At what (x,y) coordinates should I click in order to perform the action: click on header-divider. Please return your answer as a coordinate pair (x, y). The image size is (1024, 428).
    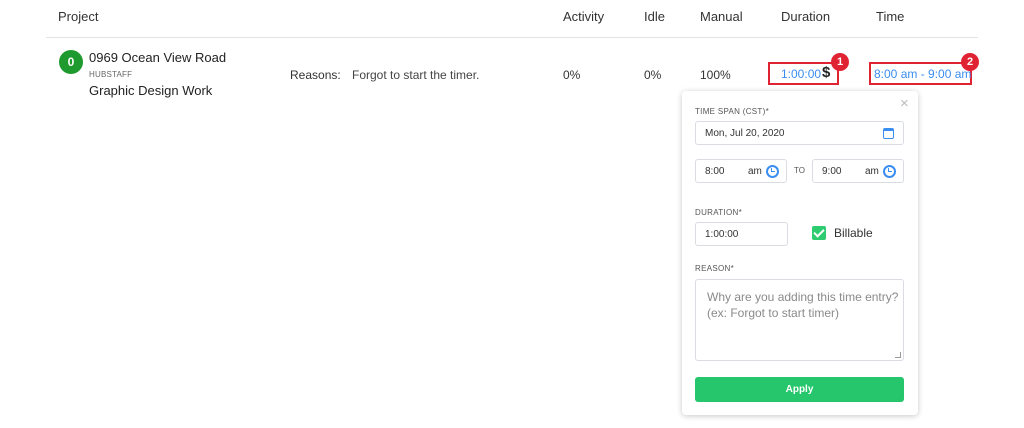
    Looking at the image, I should click on (512, 37).